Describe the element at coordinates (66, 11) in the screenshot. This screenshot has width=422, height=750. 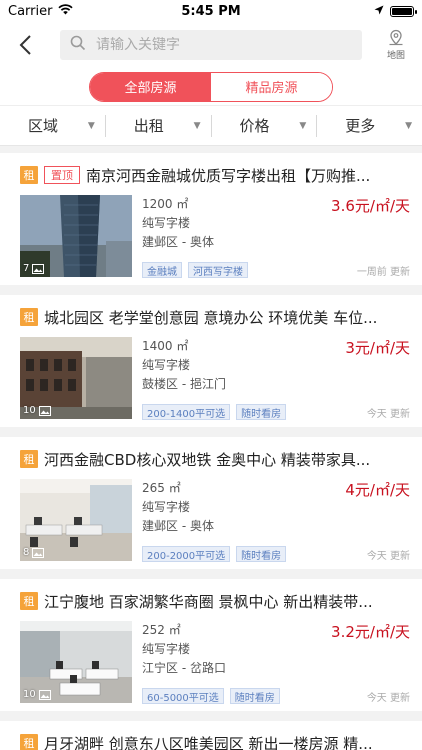
I see `wifi-icon` at that location.